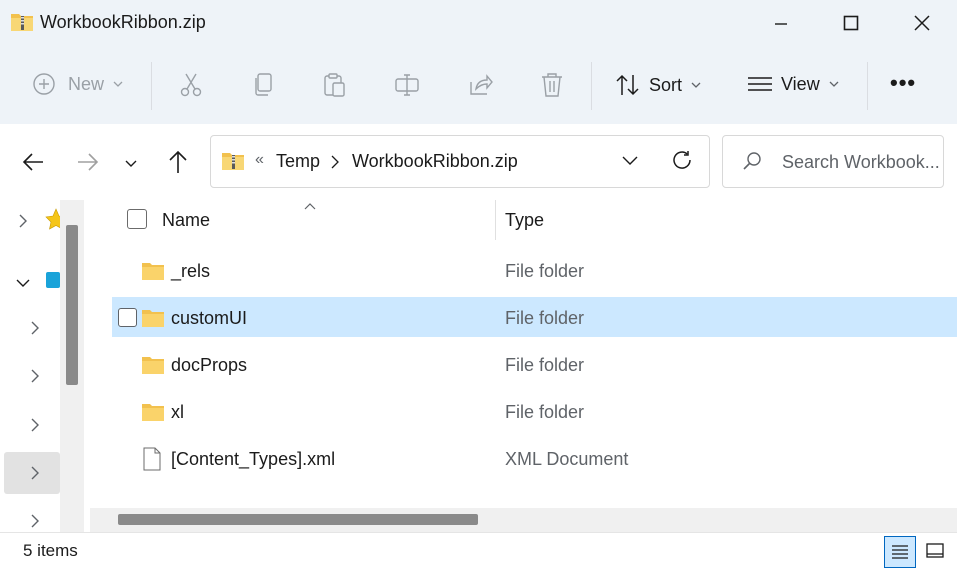 The image size is (957, 571). I want to click on plus-circle-icon, so click(44, 84).